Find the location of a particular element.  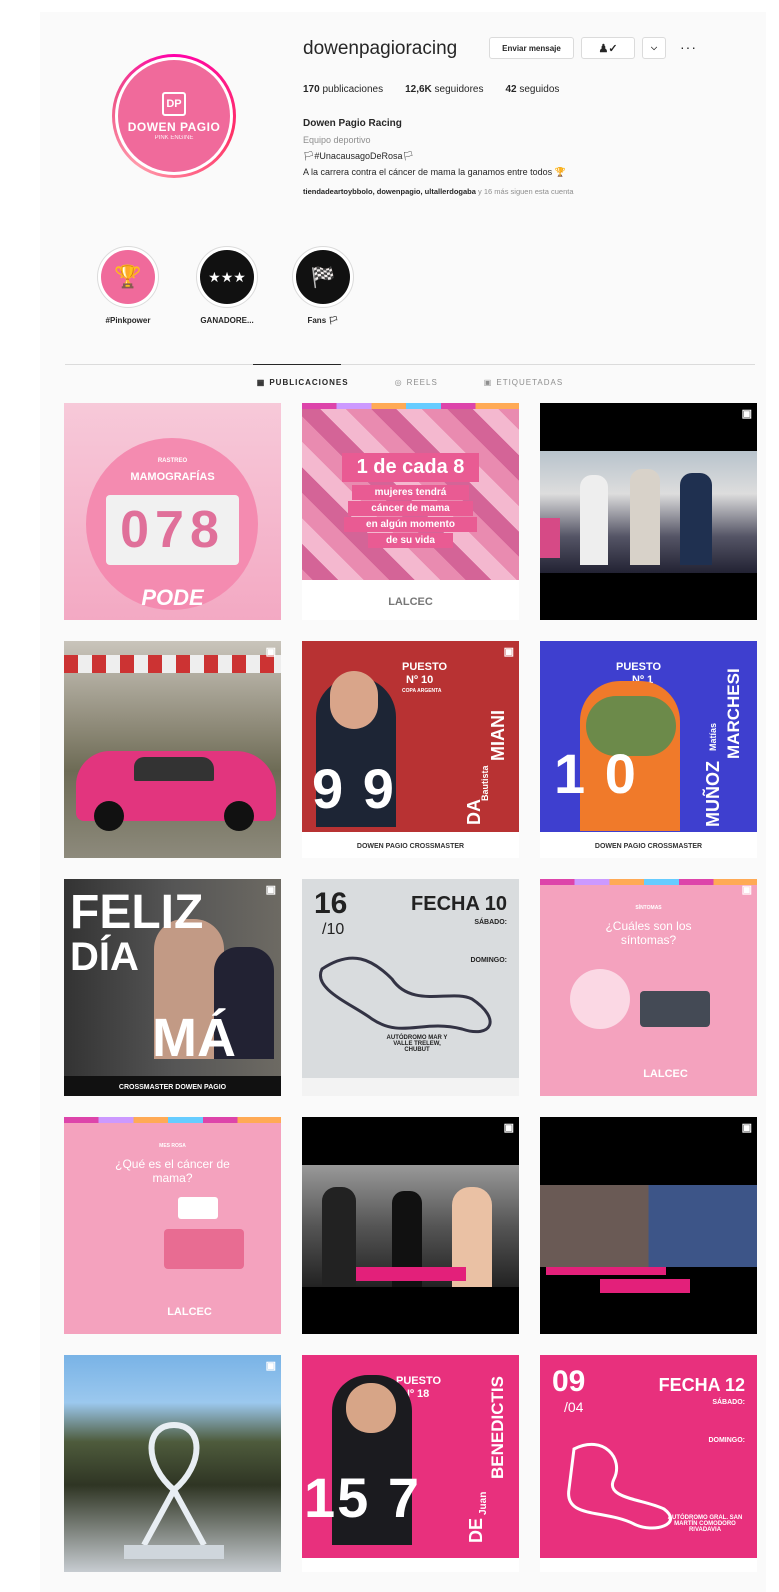

tab-etiquetadas: ▣ ETIQUETADAS is located at coordinates (523, 382).